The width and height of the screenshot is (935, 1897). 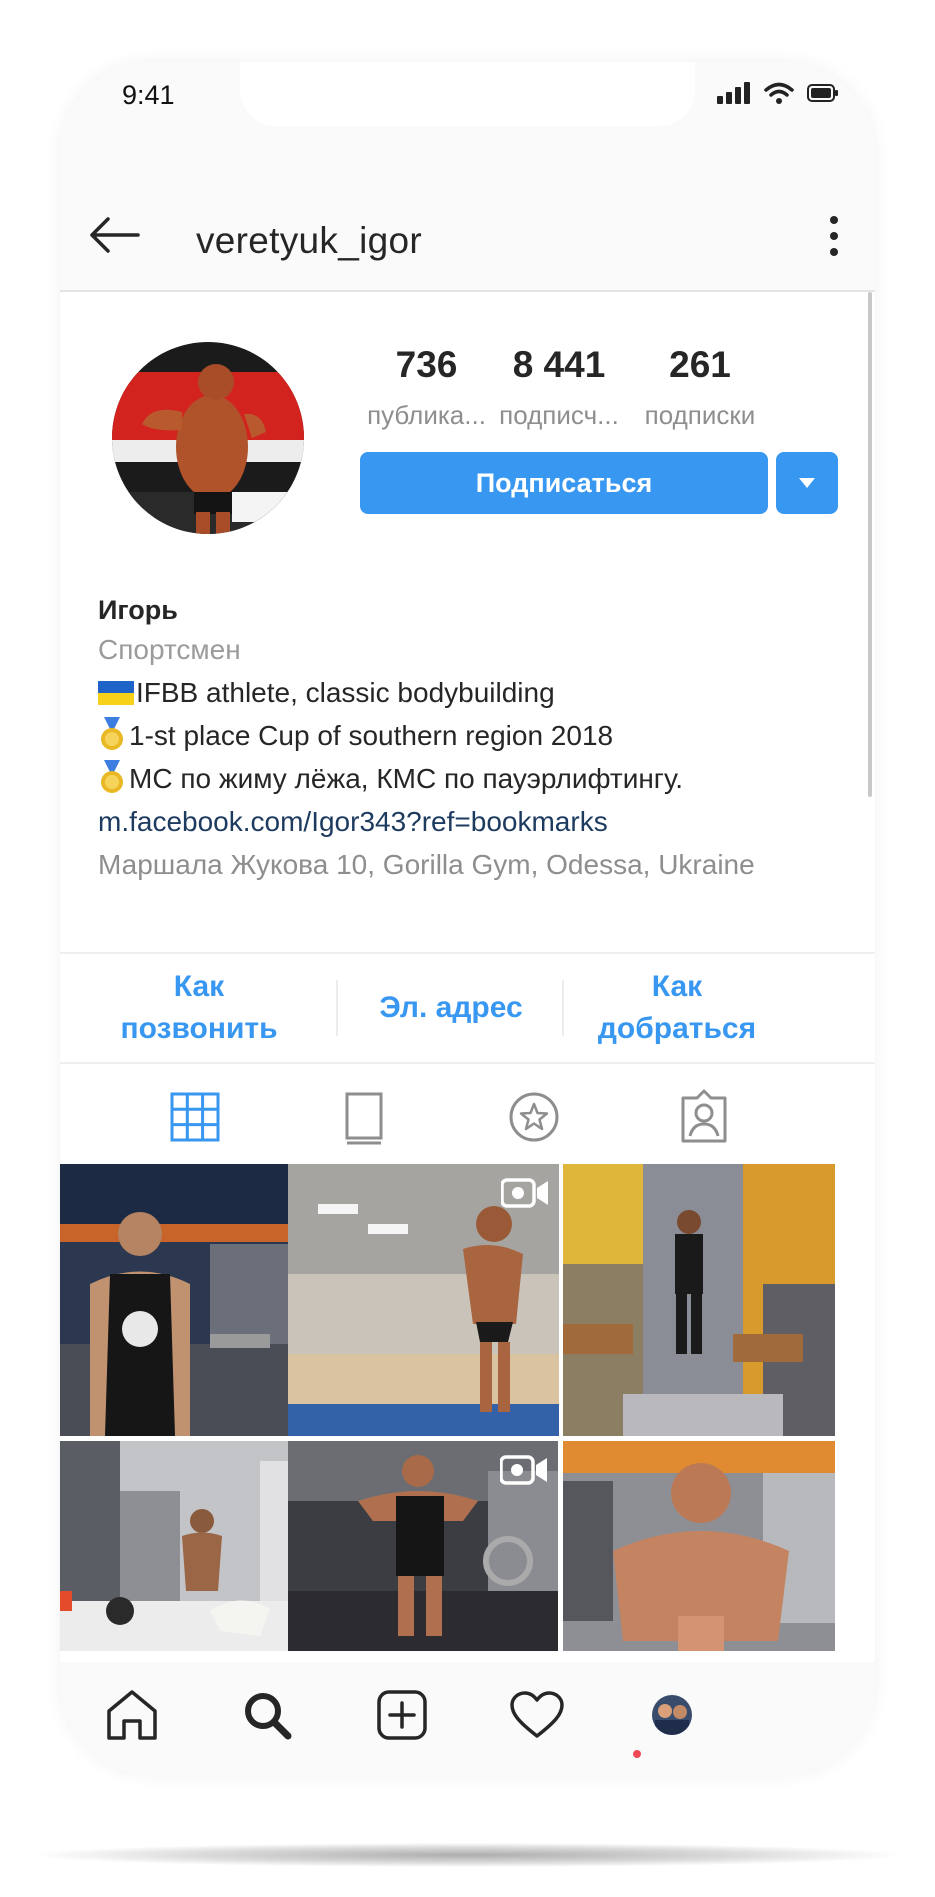 I want to click on followers-count: 8 441, so click(x=559, y=364).